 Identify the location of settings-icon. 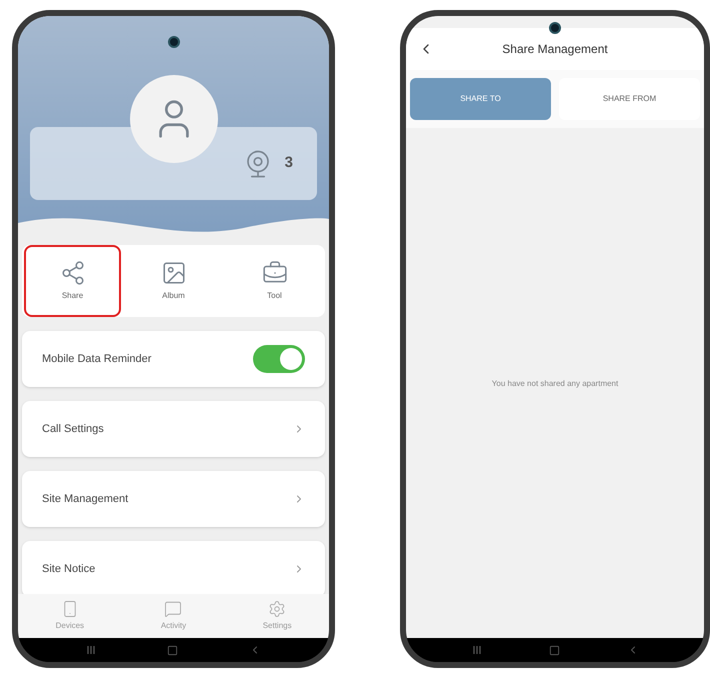
(277, 609).